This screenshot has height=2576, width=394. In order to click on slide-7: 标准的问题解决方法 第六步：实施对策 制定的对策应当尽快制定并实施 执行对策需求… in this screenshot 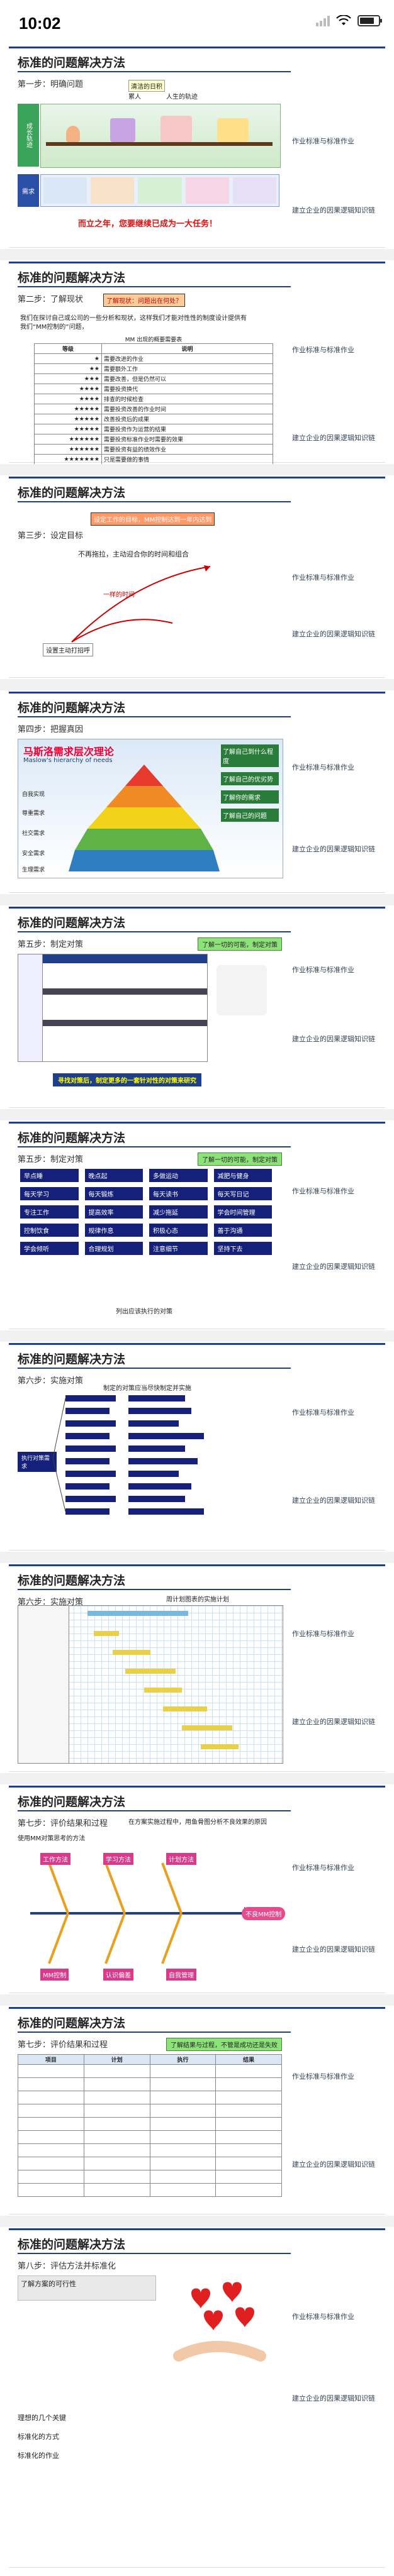, I will do `click(197, 1447)`.